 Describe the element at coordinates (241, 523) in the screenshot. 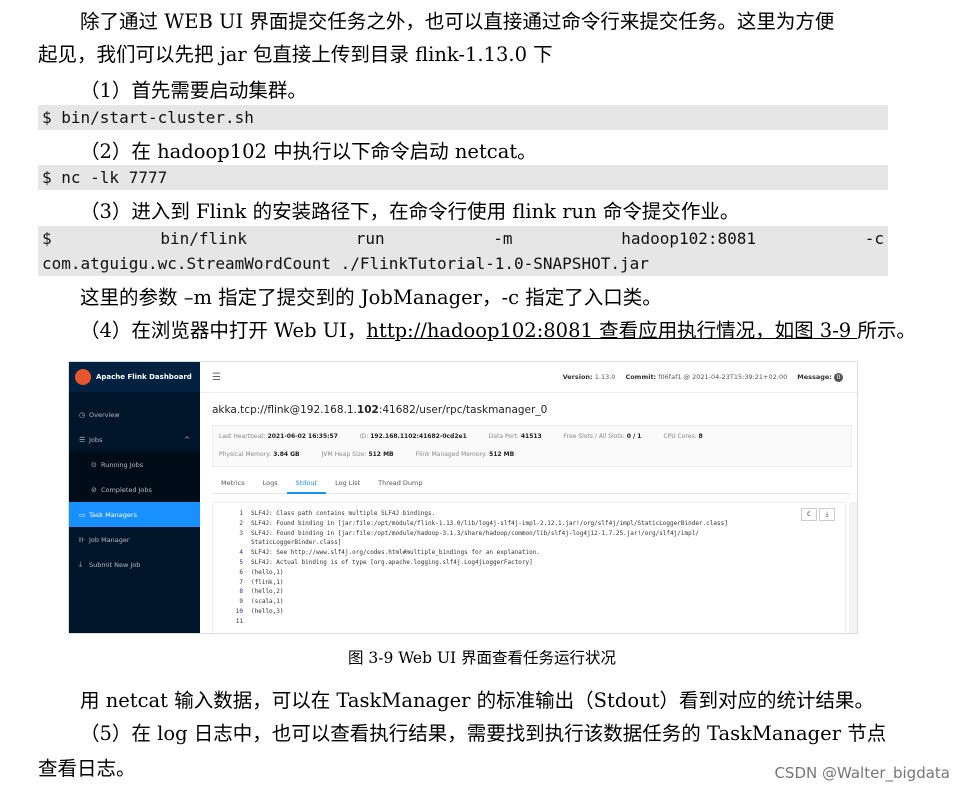

I see `log-line-number: 2` at that location.